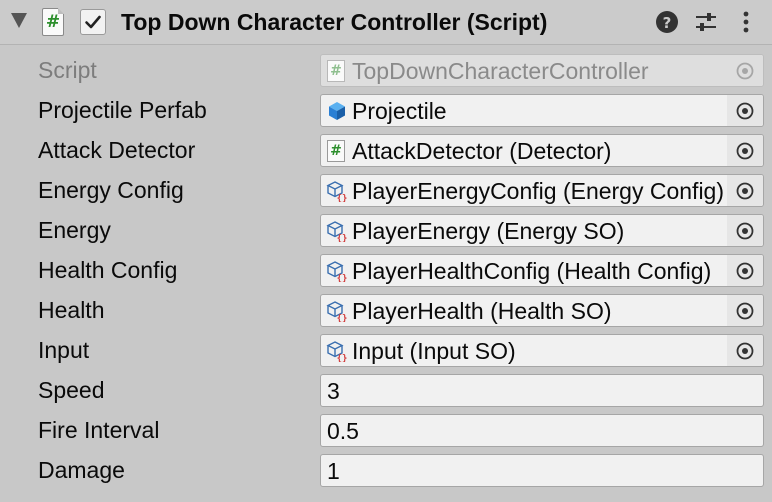 This screenshot has height=502, width=772. I want to click on property-label: Energy, so click(74, 230).